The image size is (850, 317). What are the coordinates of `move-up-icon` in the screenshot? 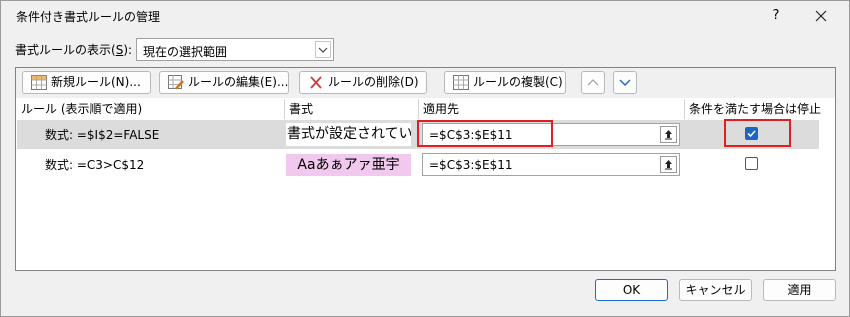 It's located at (593, 82).